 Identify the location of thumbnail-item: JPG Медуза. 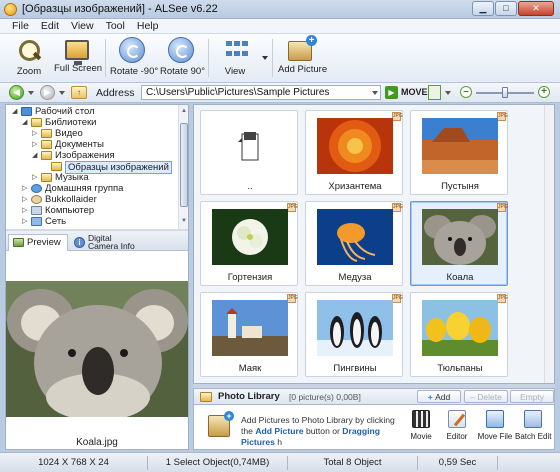
(354, 243).